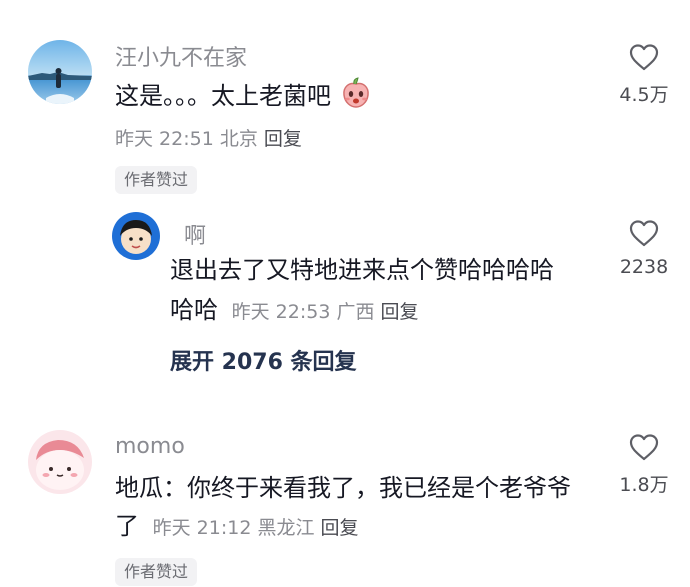 Image resolution: width=690 pixels, height=587 pixels. I want to click on like-count: 4.5万, so click(644, 95).